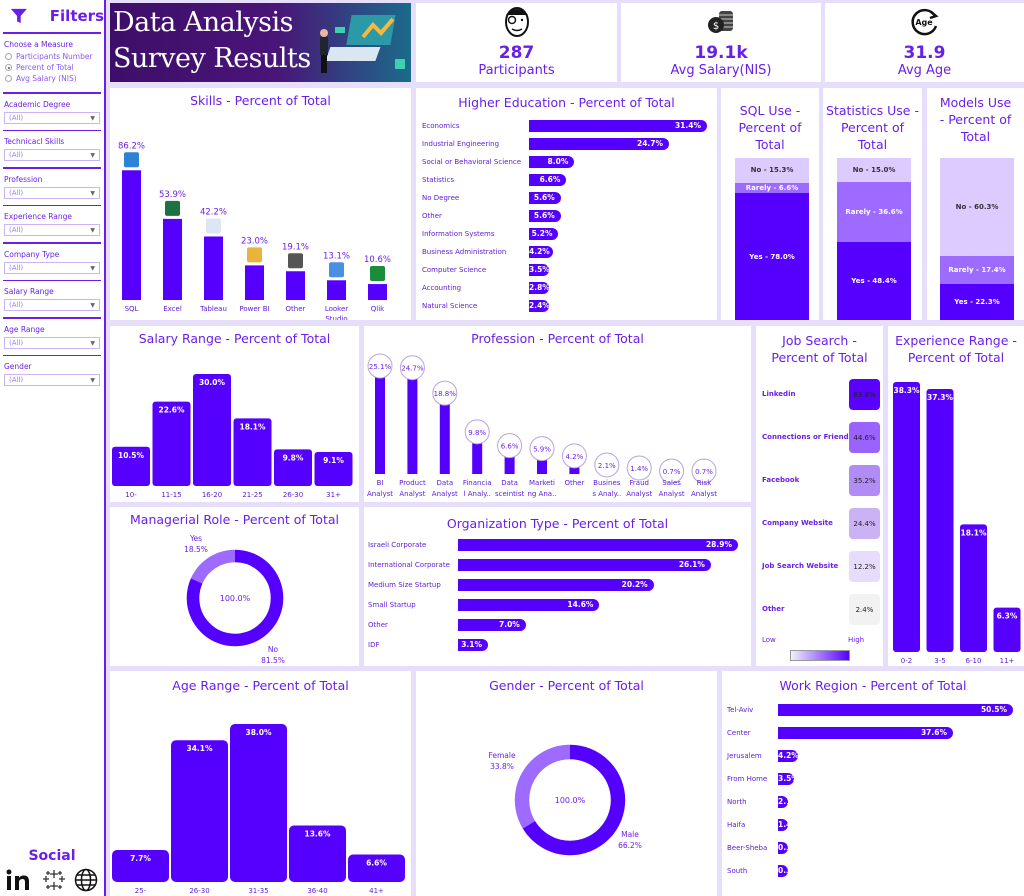  Describe the element at coordinates (445, 394) in the screenshot. I see `data-label: 18.8%` at that location.